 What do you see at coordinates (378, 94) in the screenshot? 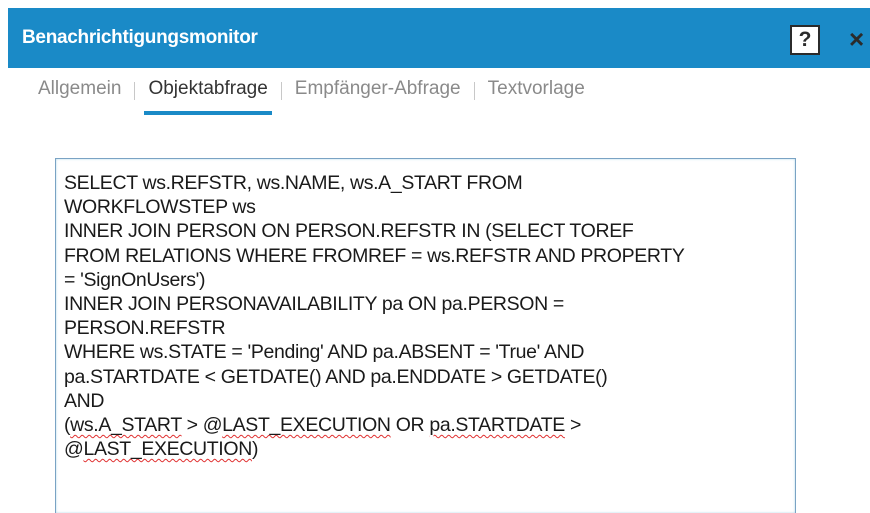
I see `tab-empfaenger-abfrage: Empfänger-Abfrage` at bounding box center [378, 94].